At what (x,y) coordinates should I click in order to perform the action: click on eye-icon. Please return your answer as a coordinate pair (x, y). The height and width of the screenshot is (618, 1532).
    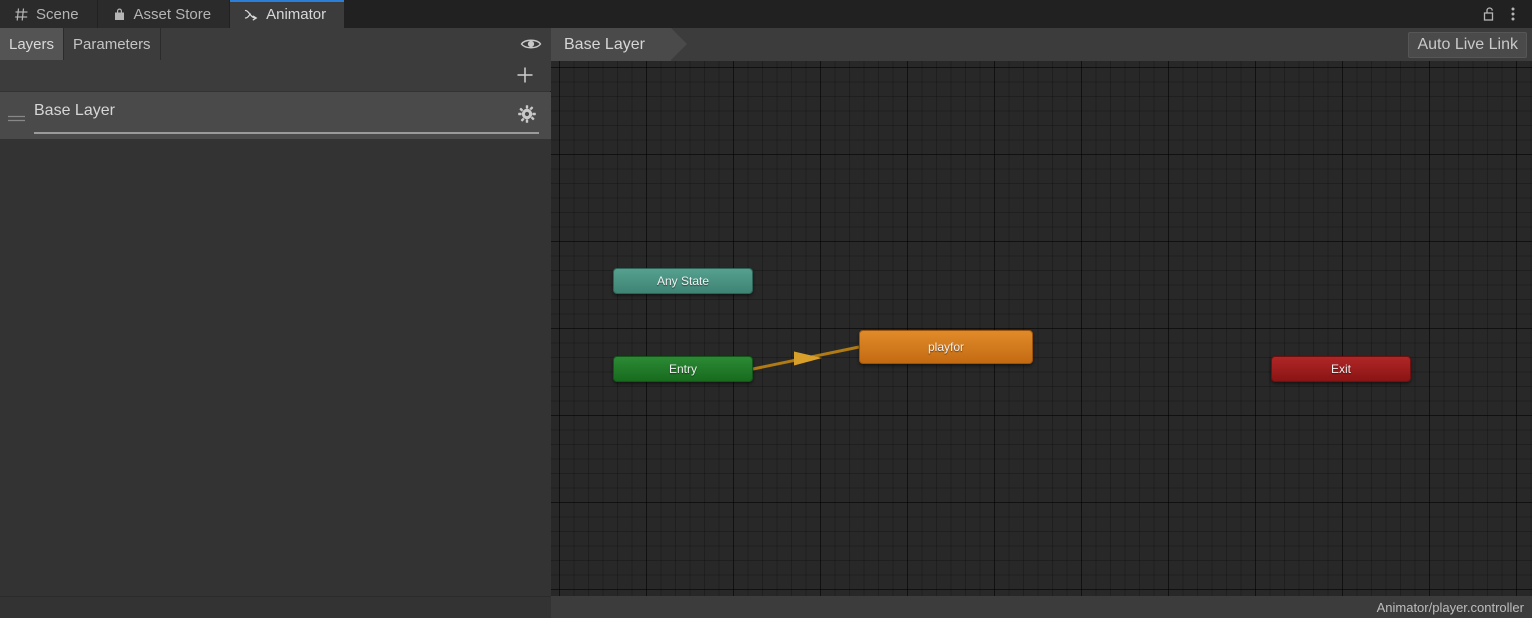
    Looking at the image, I should click on (531, 44).